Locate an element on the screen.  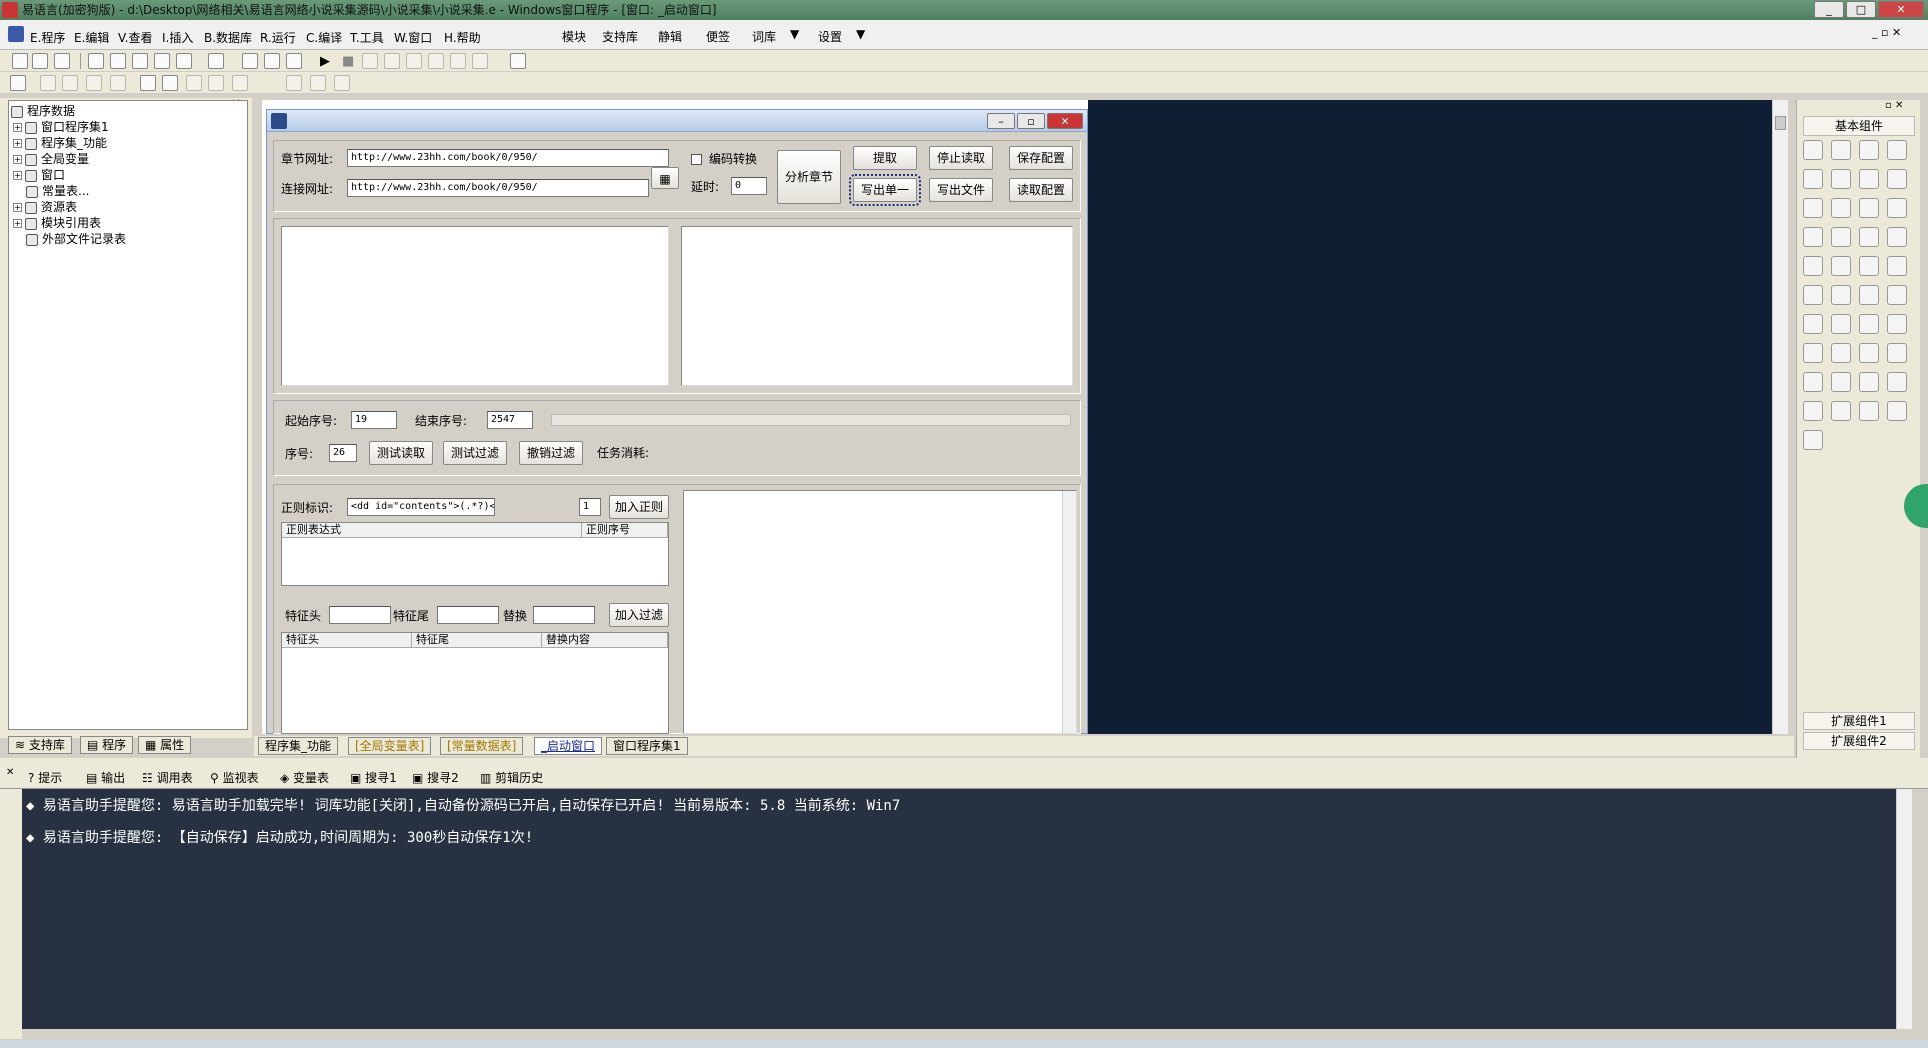
designer-scrollbar is located at coordinates (1780, 417).